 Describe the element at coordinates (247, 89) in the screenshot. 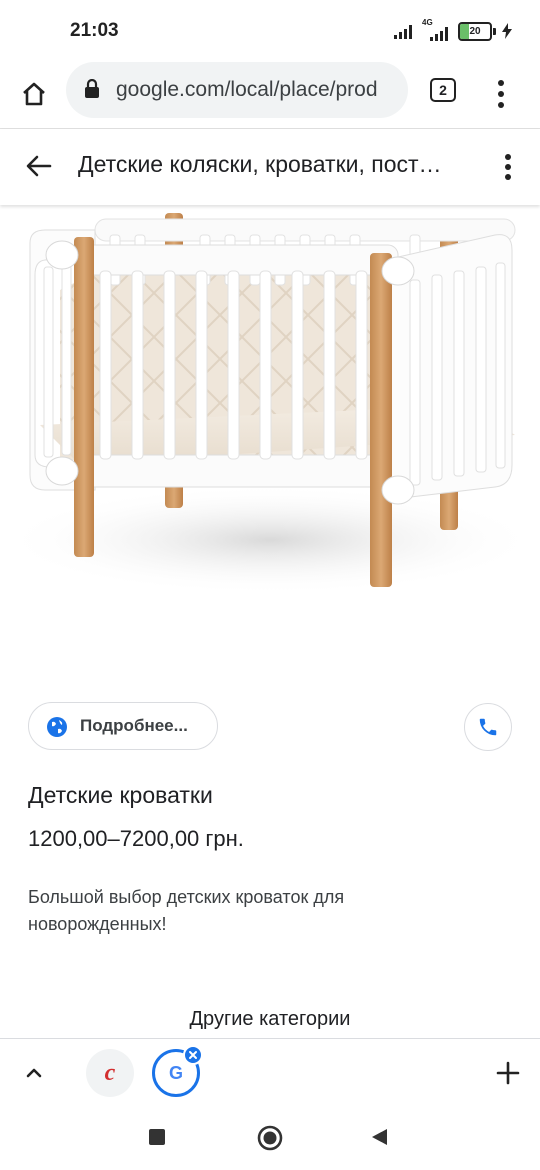

I see `url-text: google.com/local/place/prod` at that location.